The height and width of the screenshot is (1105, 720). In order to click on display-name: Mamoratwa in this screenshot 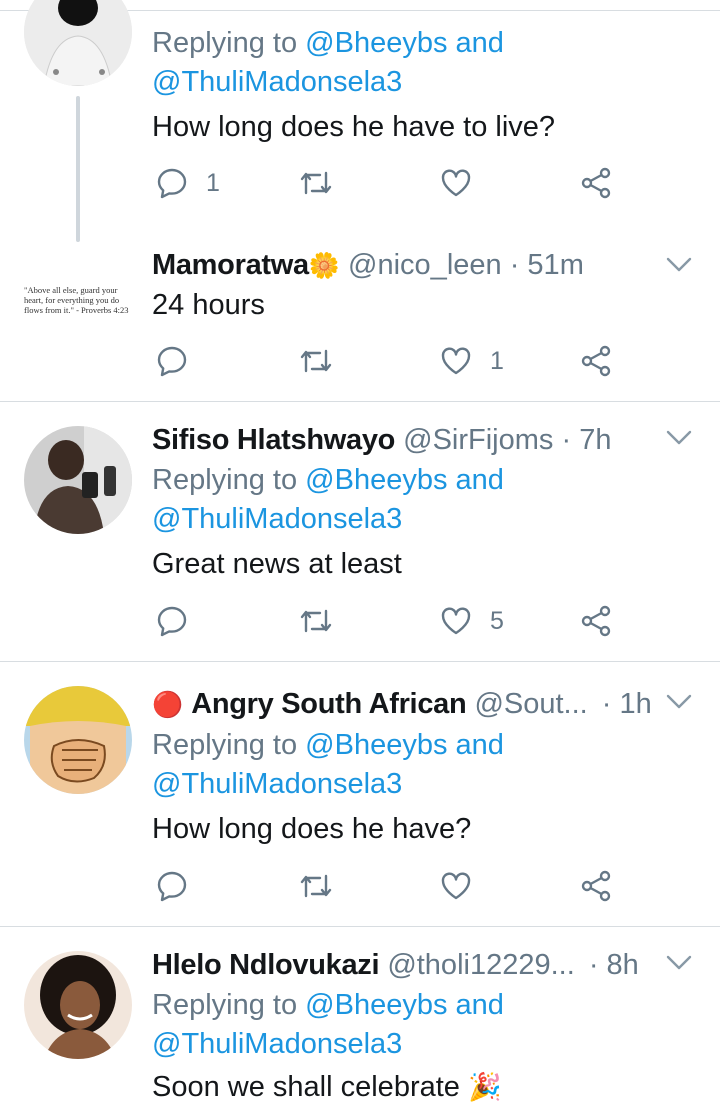, I will do `click(230, 265)`.